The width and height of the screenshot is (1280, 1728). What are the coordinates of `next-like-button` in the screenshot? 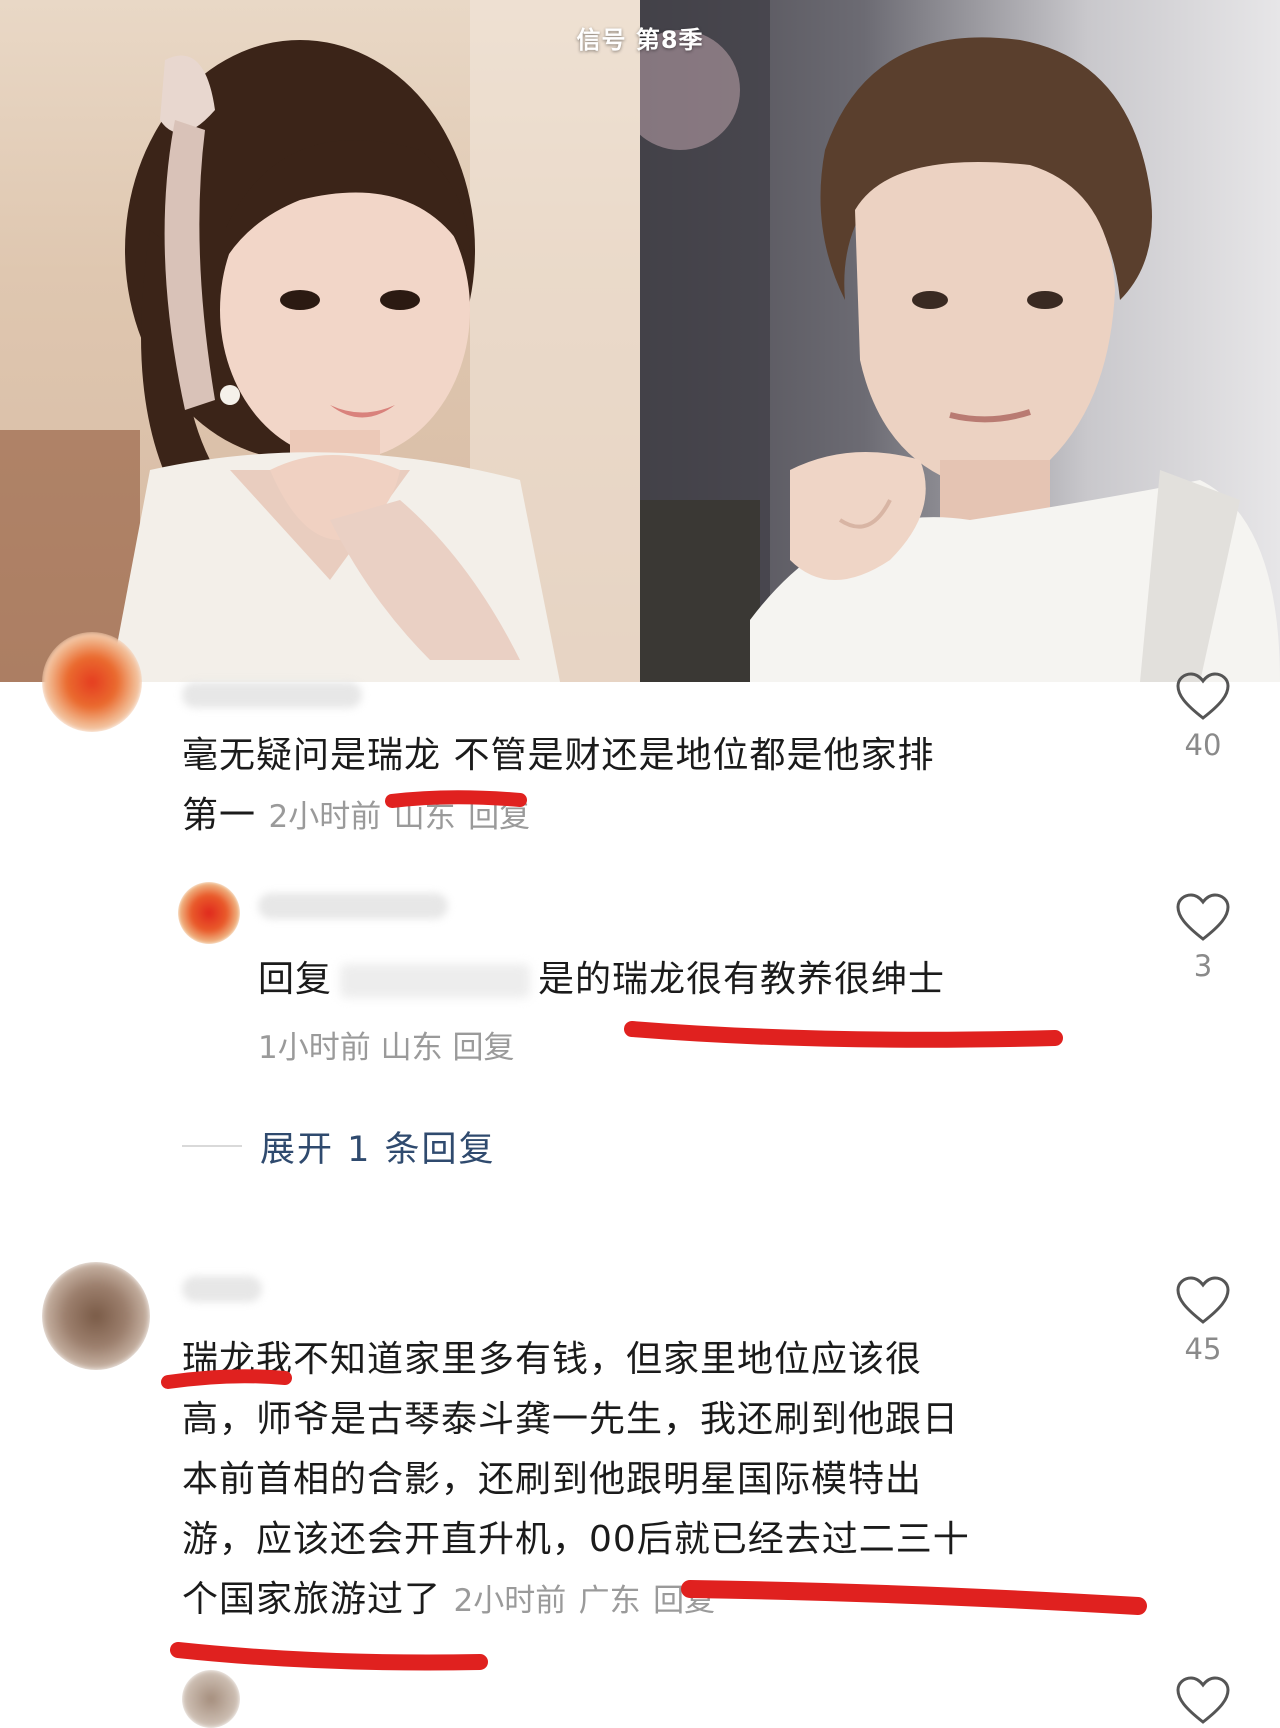 It's located at (1203, 1701).